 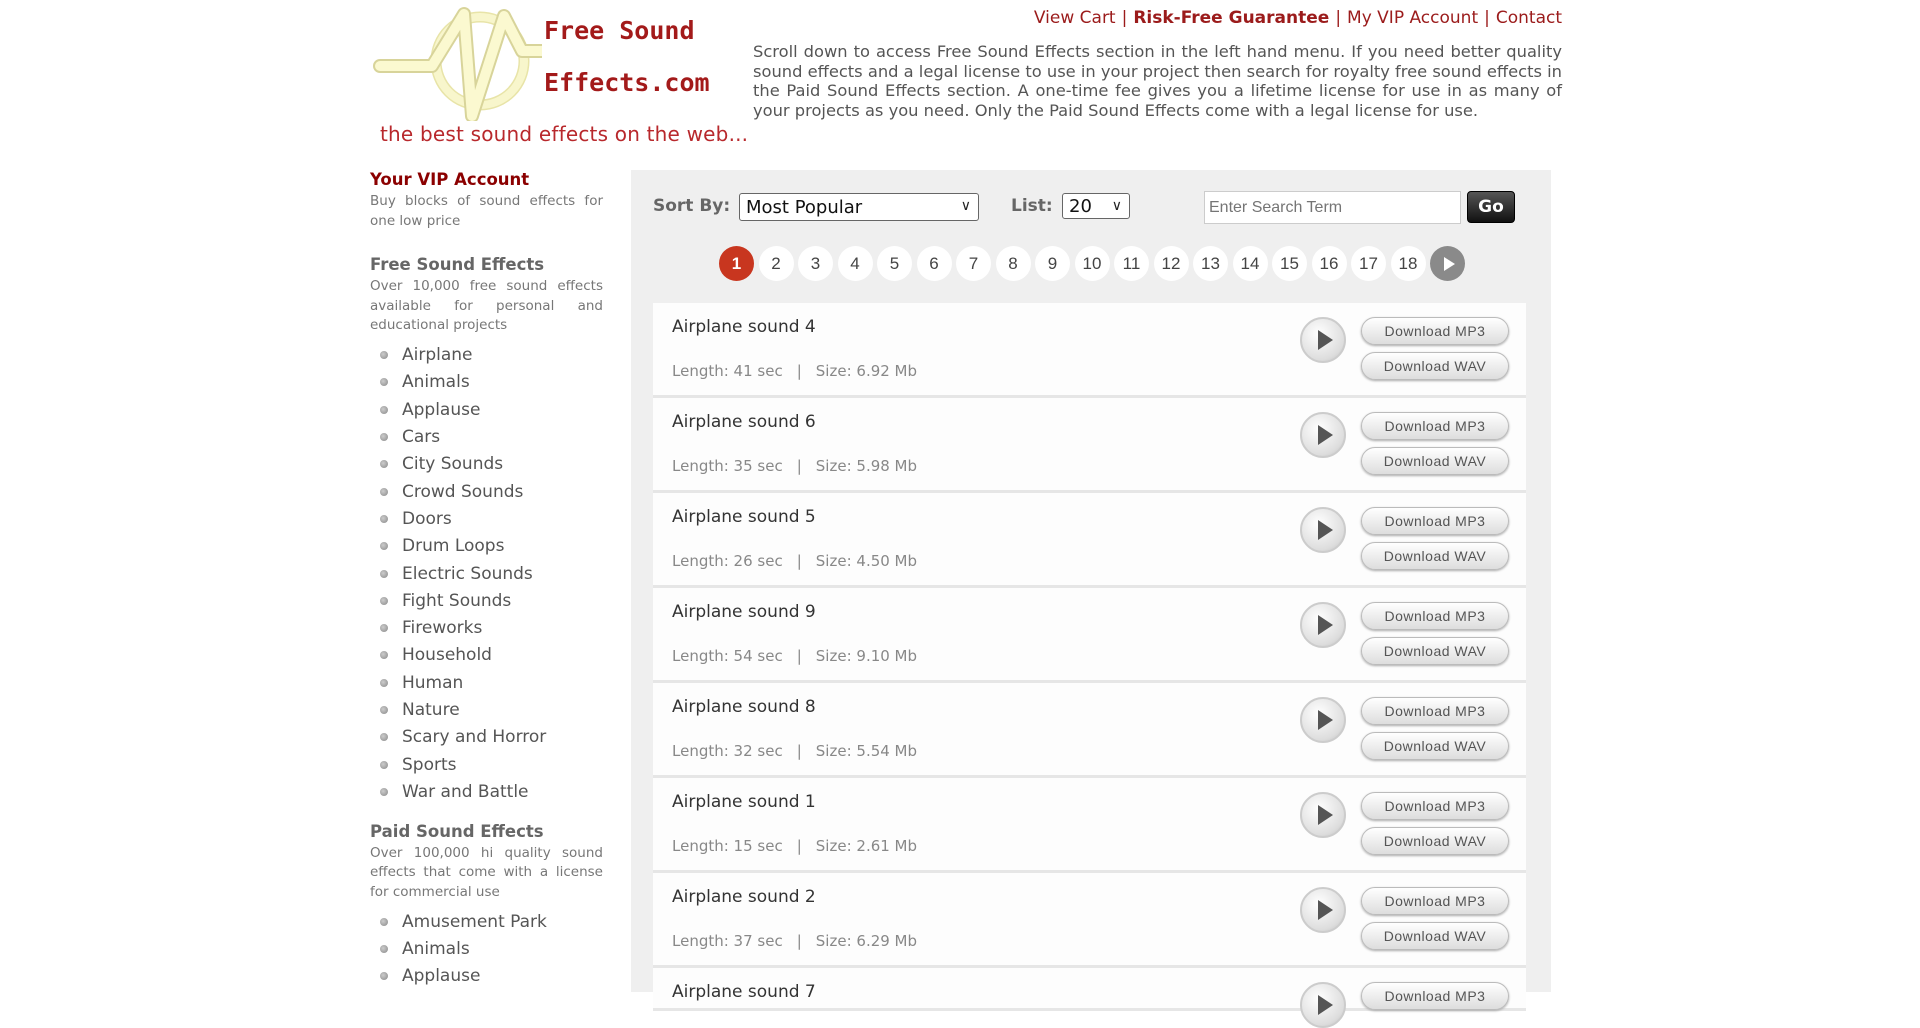 I want to click on page-link: 5, so click(x=894, y=263).